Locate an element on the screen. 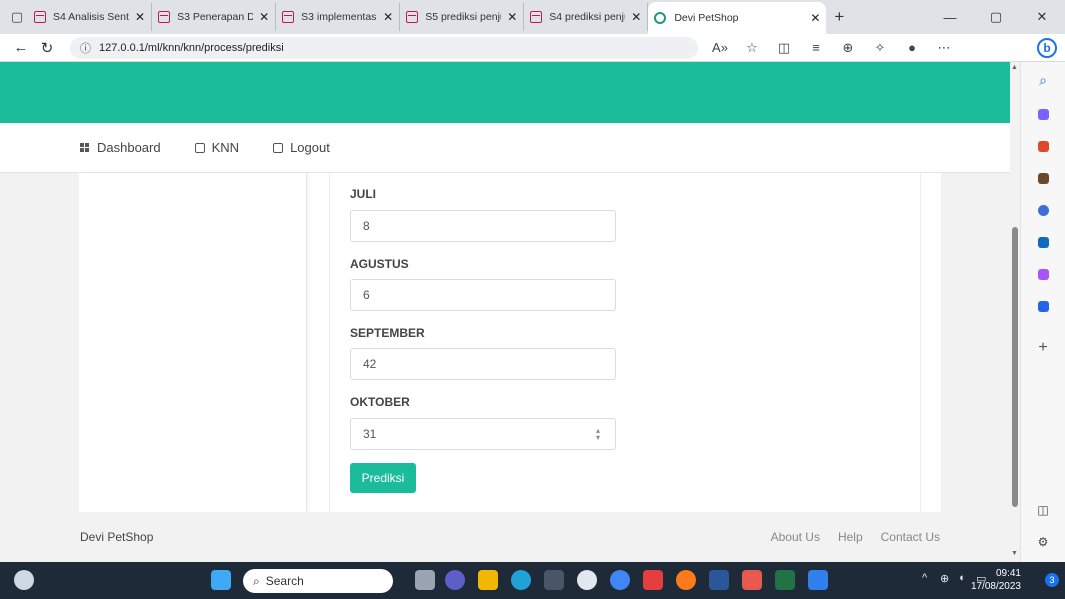  tab-title: S5 prediksi penjuala is located at coordinates (463, 17).